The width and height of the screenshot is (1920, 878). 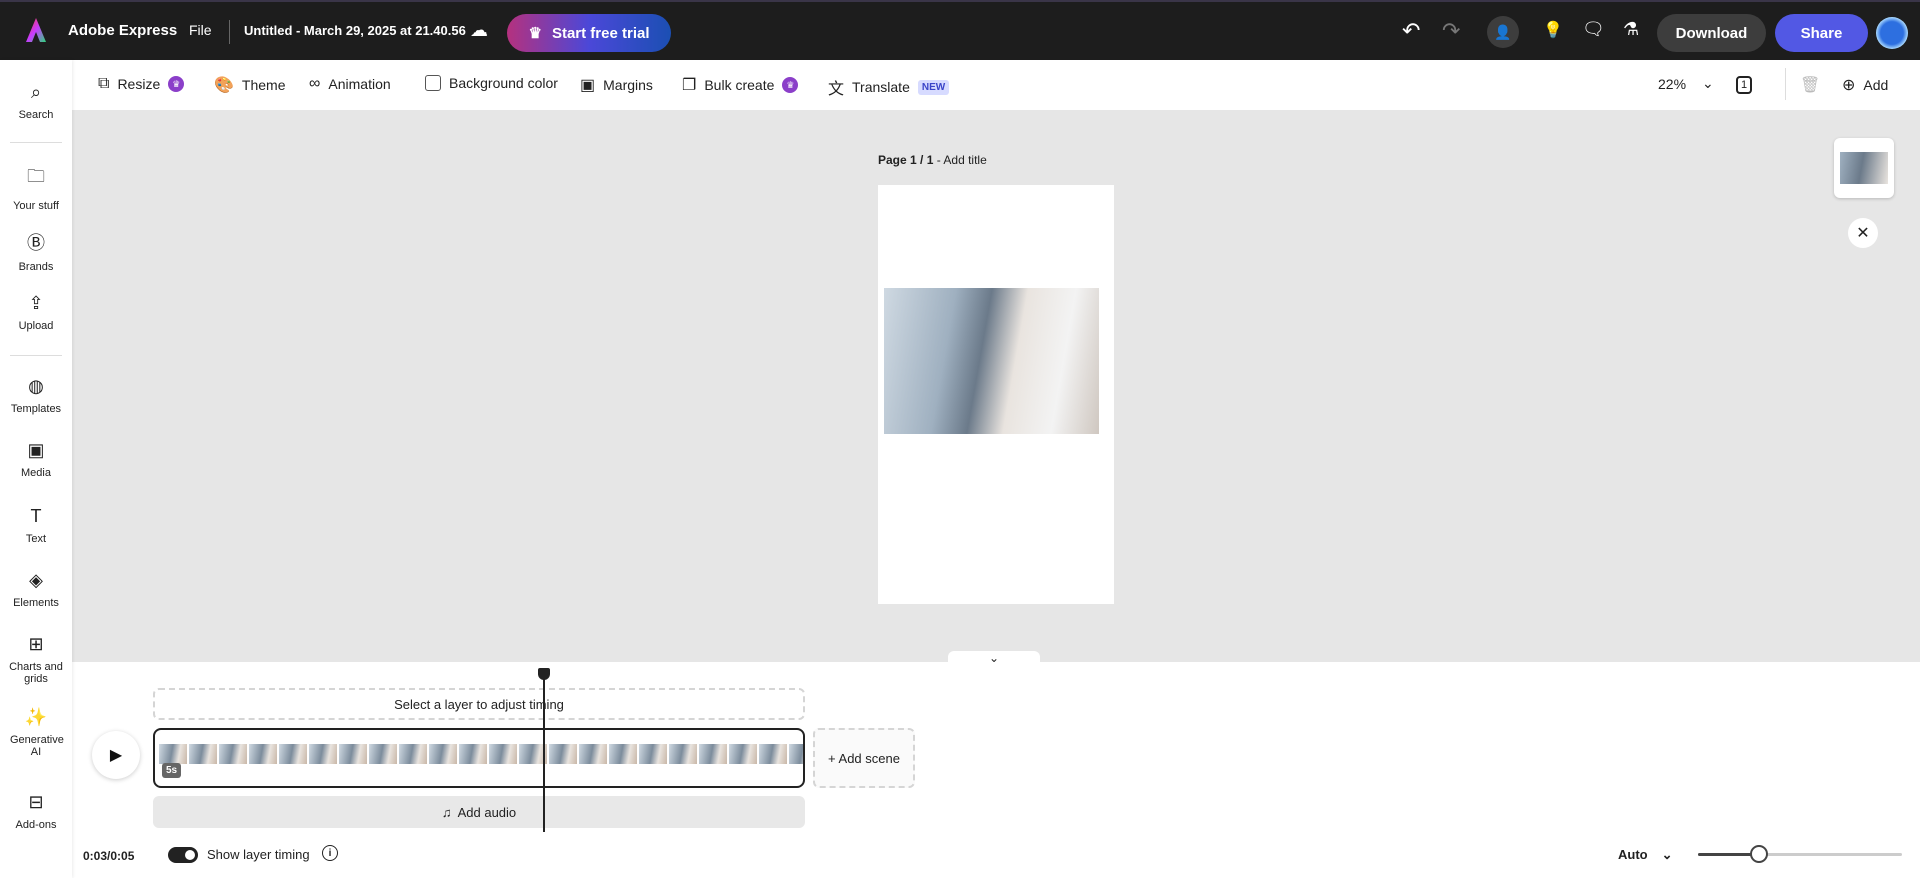 What do you see at coordinates (36, 525) in the screenshot?
I see `sidebar-item-text: T Text` at bounding box center [36, 525].